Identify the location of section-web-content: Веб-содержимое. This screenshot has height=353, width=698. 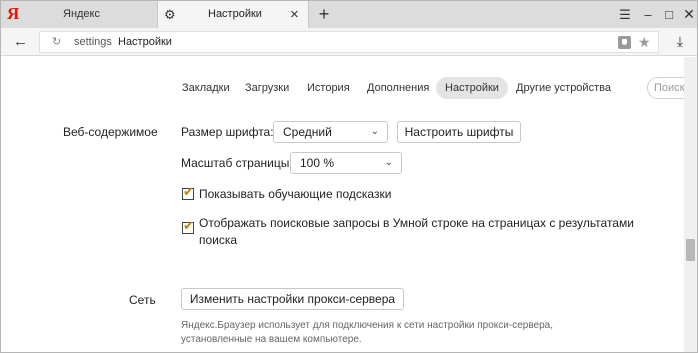
(110, 132).